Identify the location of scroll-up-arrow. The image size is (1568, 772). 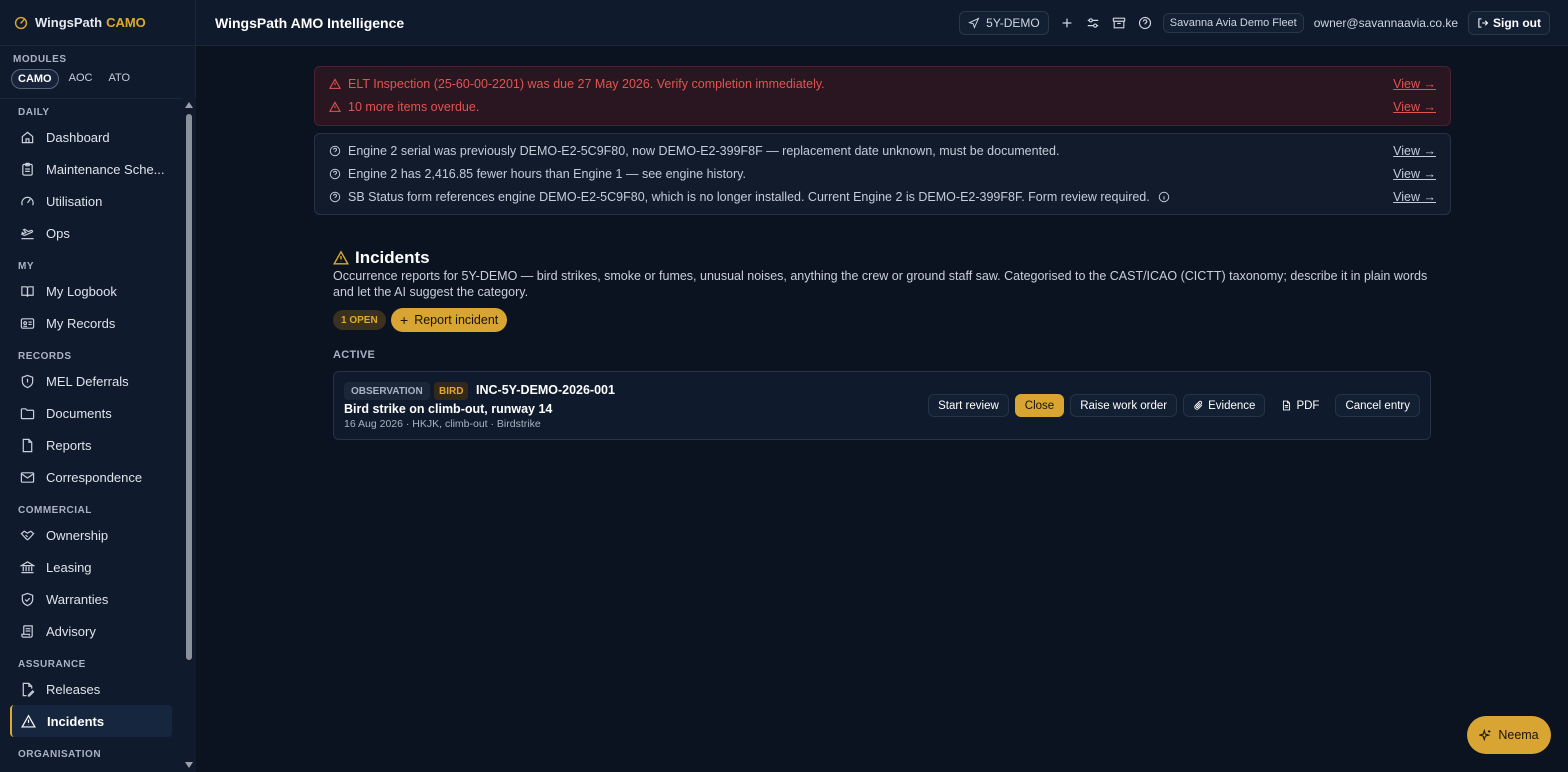
(189, 105).